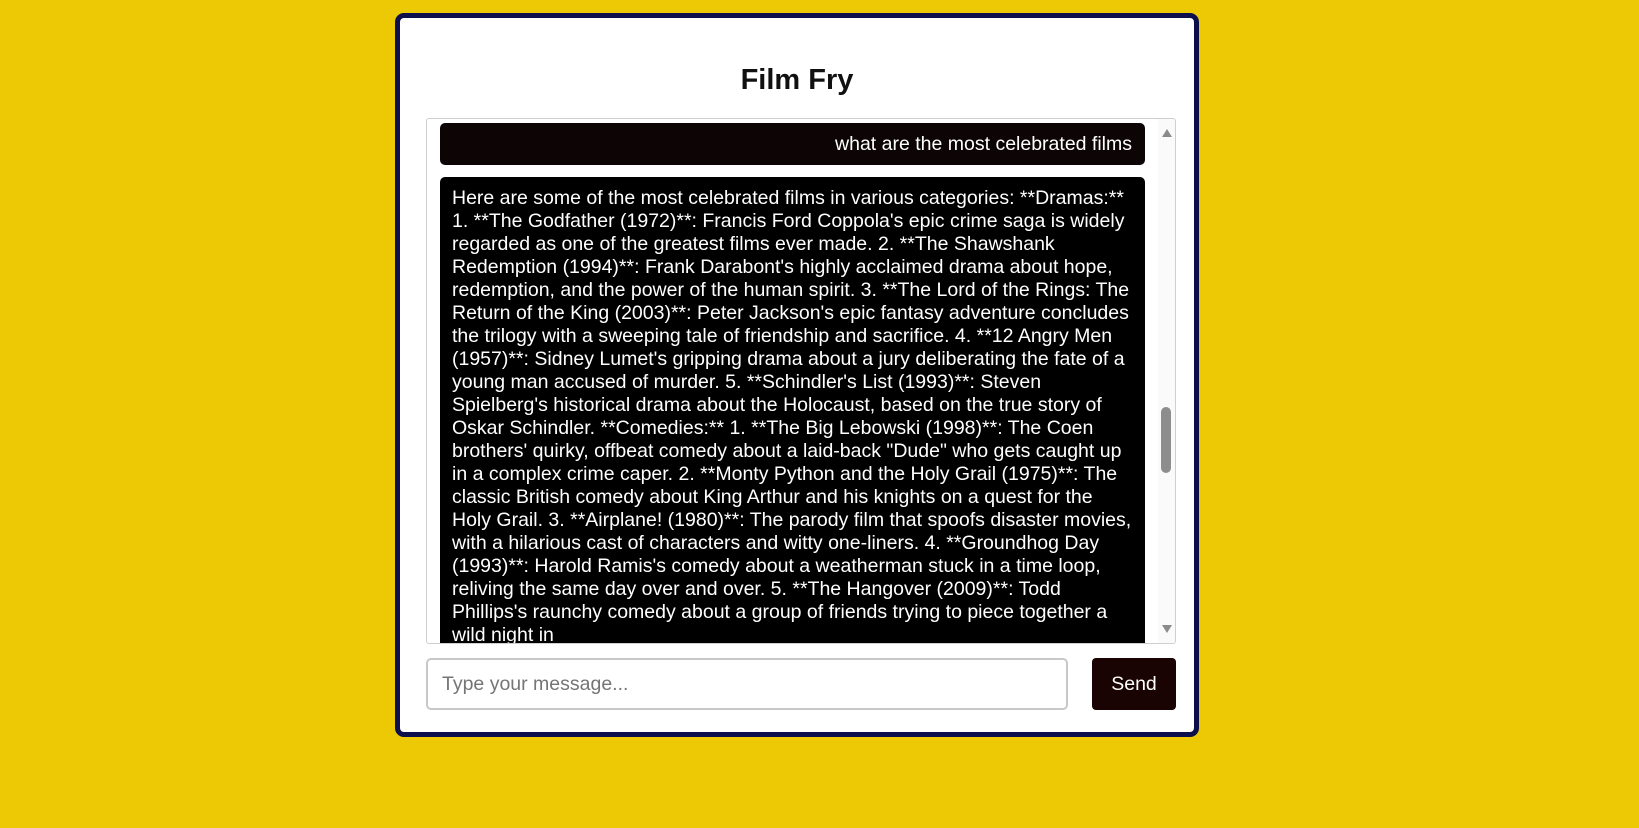  I want to click on scroll-up-arrow-icon, so click(1167, 133).